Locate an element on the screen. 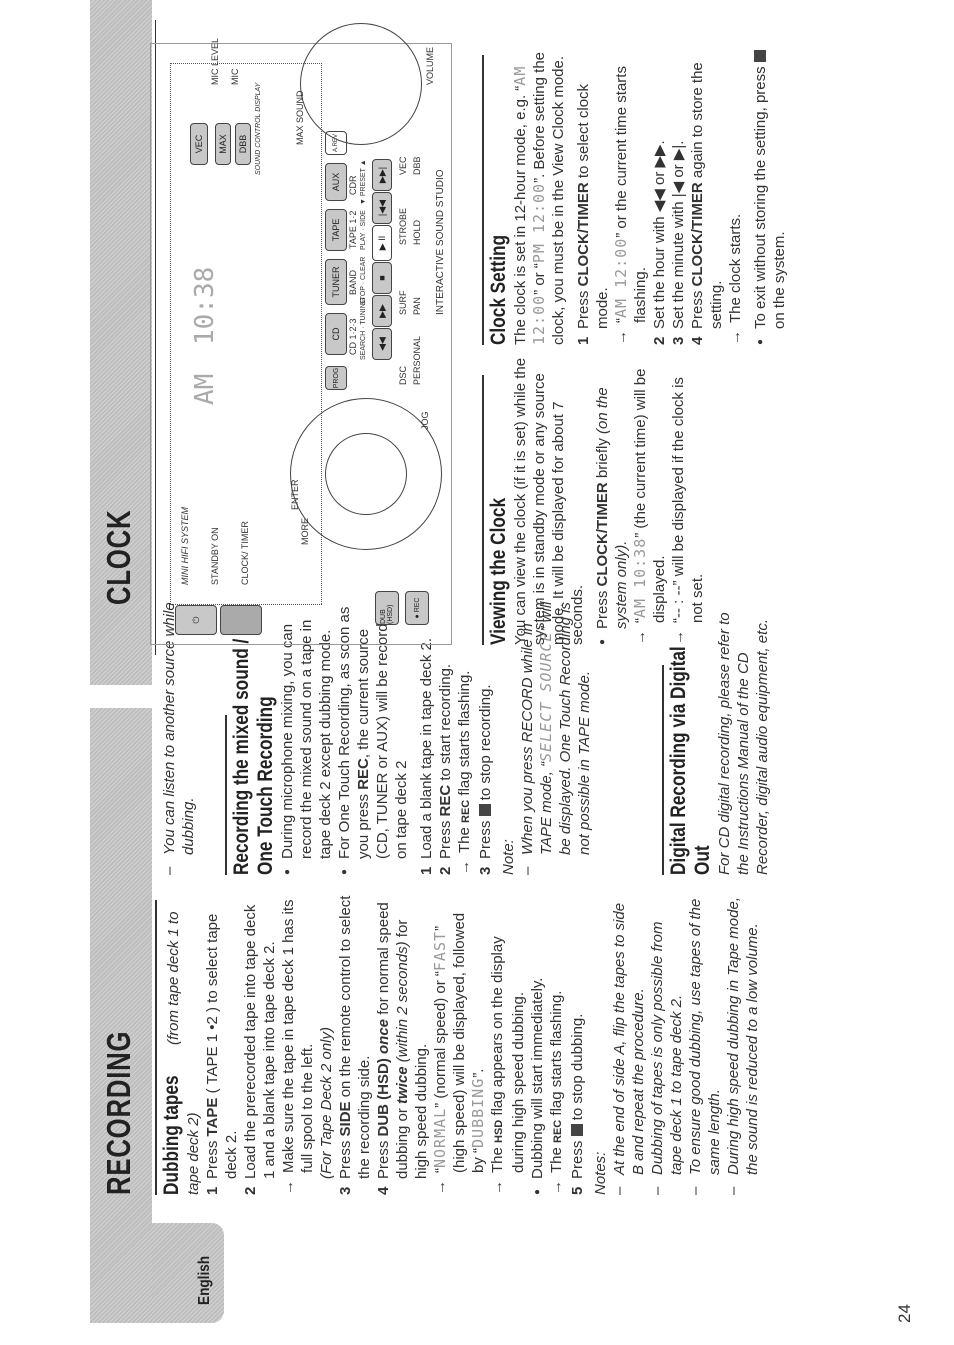 This screenshot has width=954, height=1345. setting-heading: Clock Setting is located at coordinates (498, 289).